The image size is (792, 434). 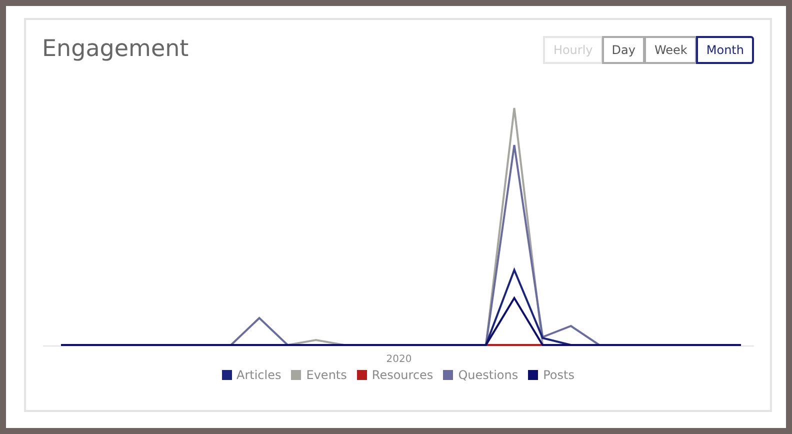 I want to click on legend-label: Events, so click(x=326, y=375).